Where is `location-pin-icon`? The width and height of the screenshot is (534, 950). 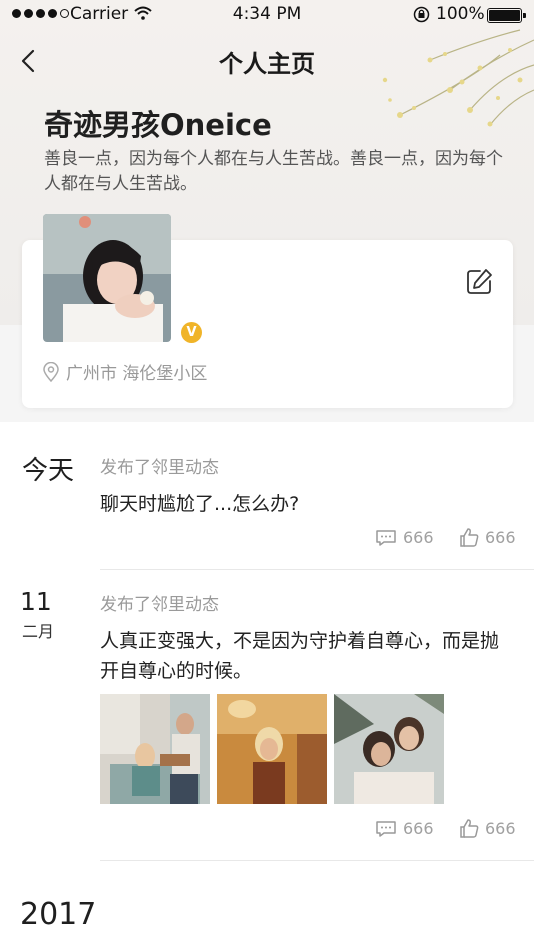
location-pin-icon is located at coordinates (51, 371).